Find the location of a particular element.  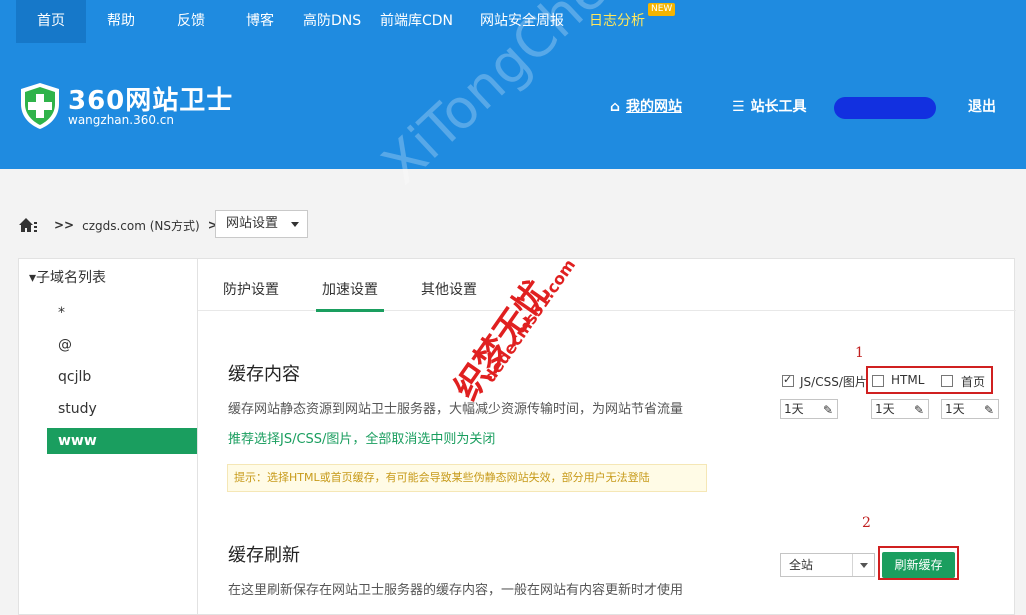

site-settings-select: 网站设置 is located at coordinates (261, 224).